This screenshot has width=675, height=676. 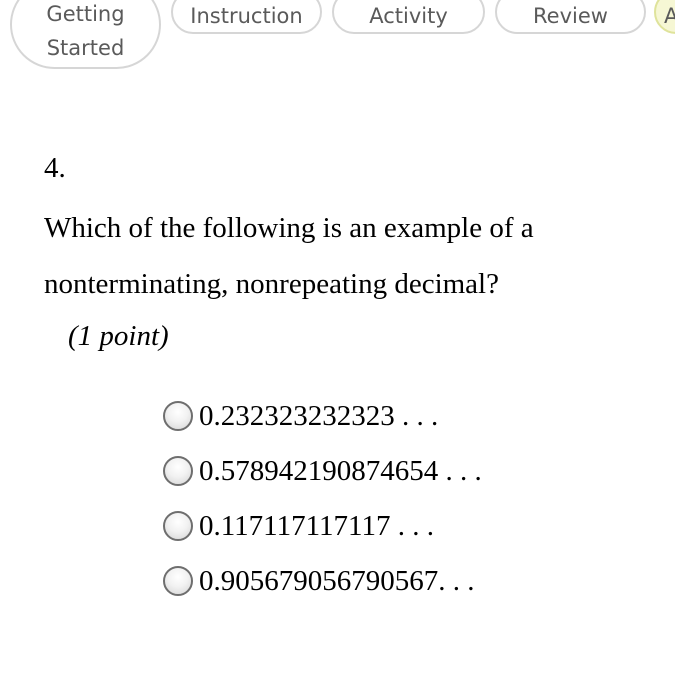 What do you see at coordinates (85, 48) in the screenshot?
I see `tab-getting-started-line2: Started` at bounding box center [85, 48].